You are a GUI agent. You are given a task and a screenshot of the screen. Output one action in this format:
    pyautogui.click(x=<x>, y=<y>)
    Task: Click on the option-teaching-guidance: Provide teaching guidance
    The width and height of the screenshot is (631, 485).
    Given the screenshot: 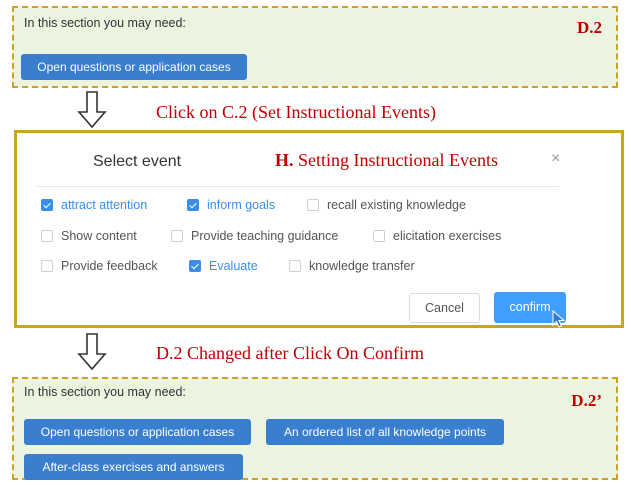 What is the action you would take?
    pyautogui.click(x=254, y=236)
    